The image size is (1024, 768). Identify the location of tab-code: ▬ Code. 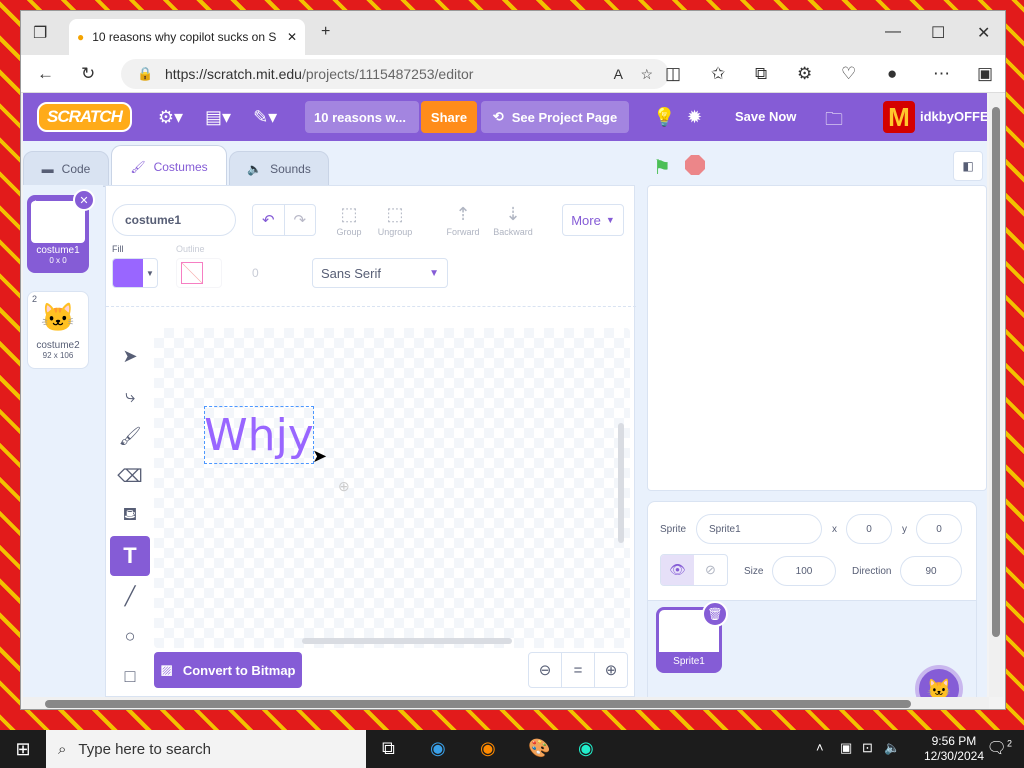
(66, 169).